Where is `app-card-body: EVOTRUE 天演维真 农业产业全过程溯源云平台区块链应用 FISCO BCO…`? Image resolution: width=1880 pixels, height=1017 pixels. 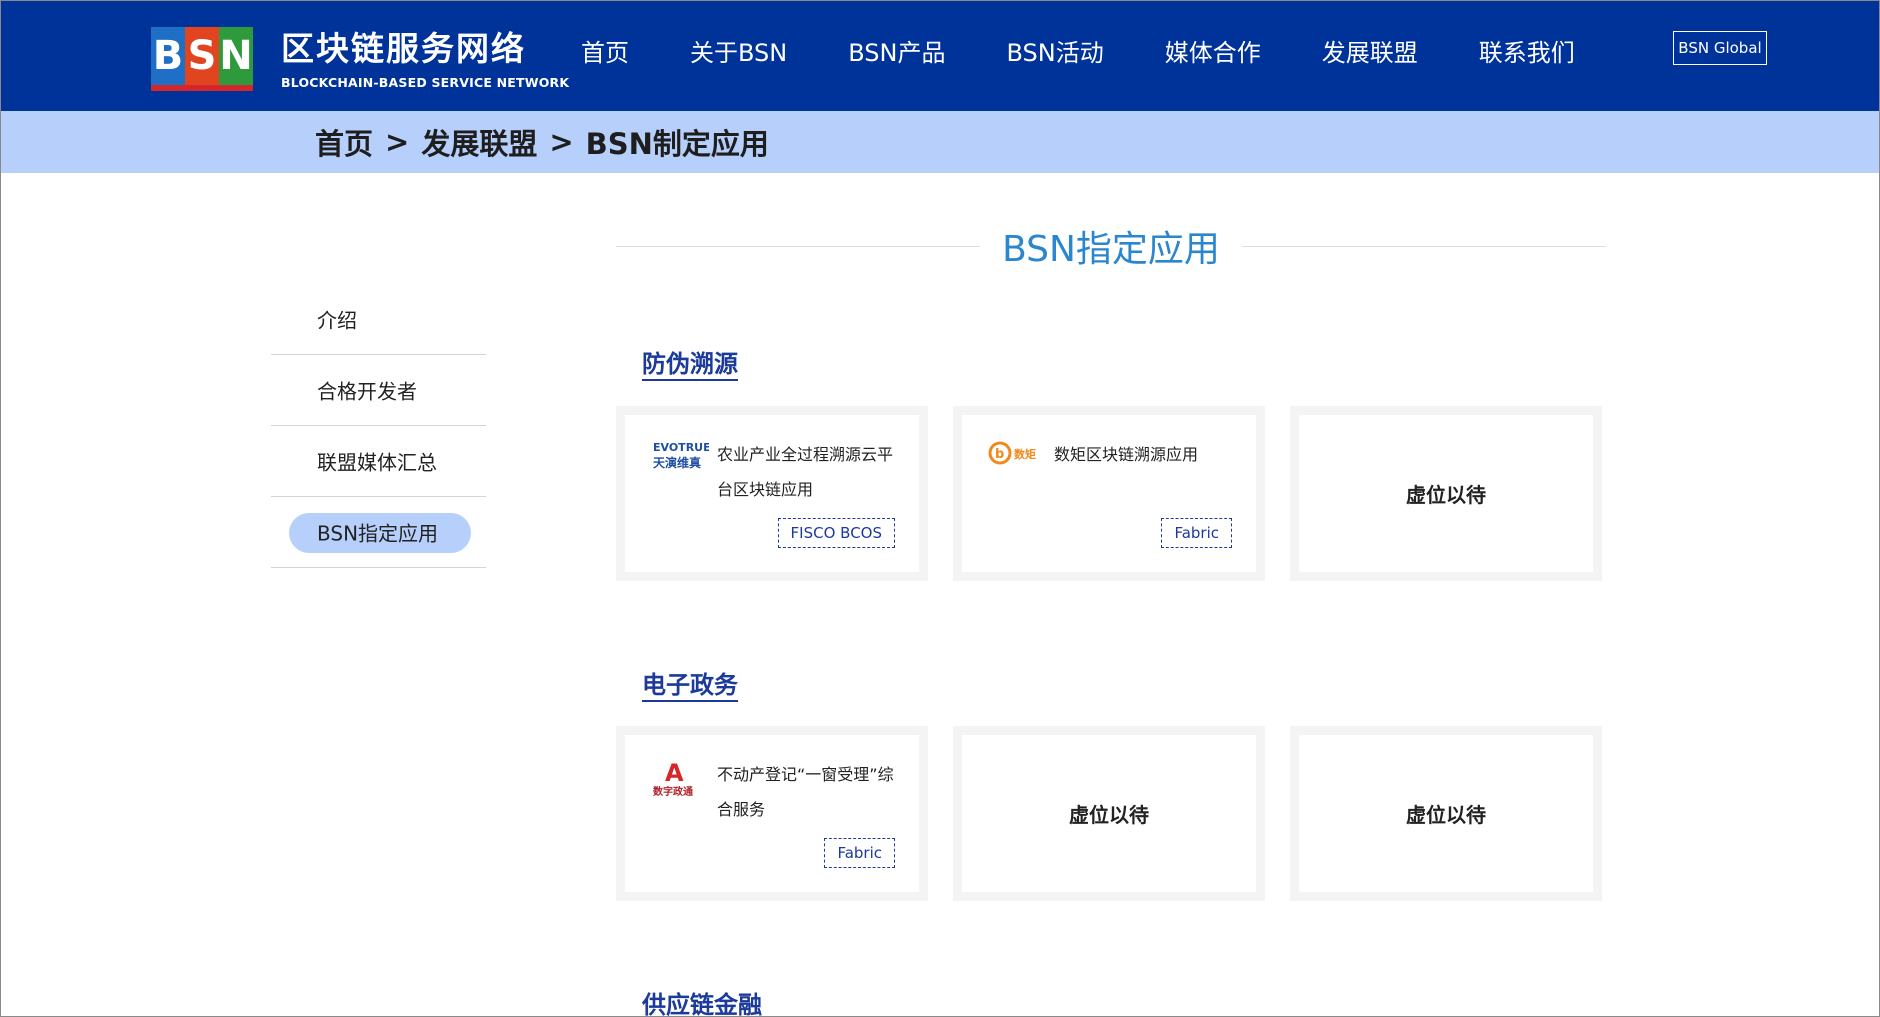 app-card-body: EVOTRUE 天演维真 农业产业全过程溯源云平台区块链应用 FISCO BCO… is located at coordinates (772, 493).